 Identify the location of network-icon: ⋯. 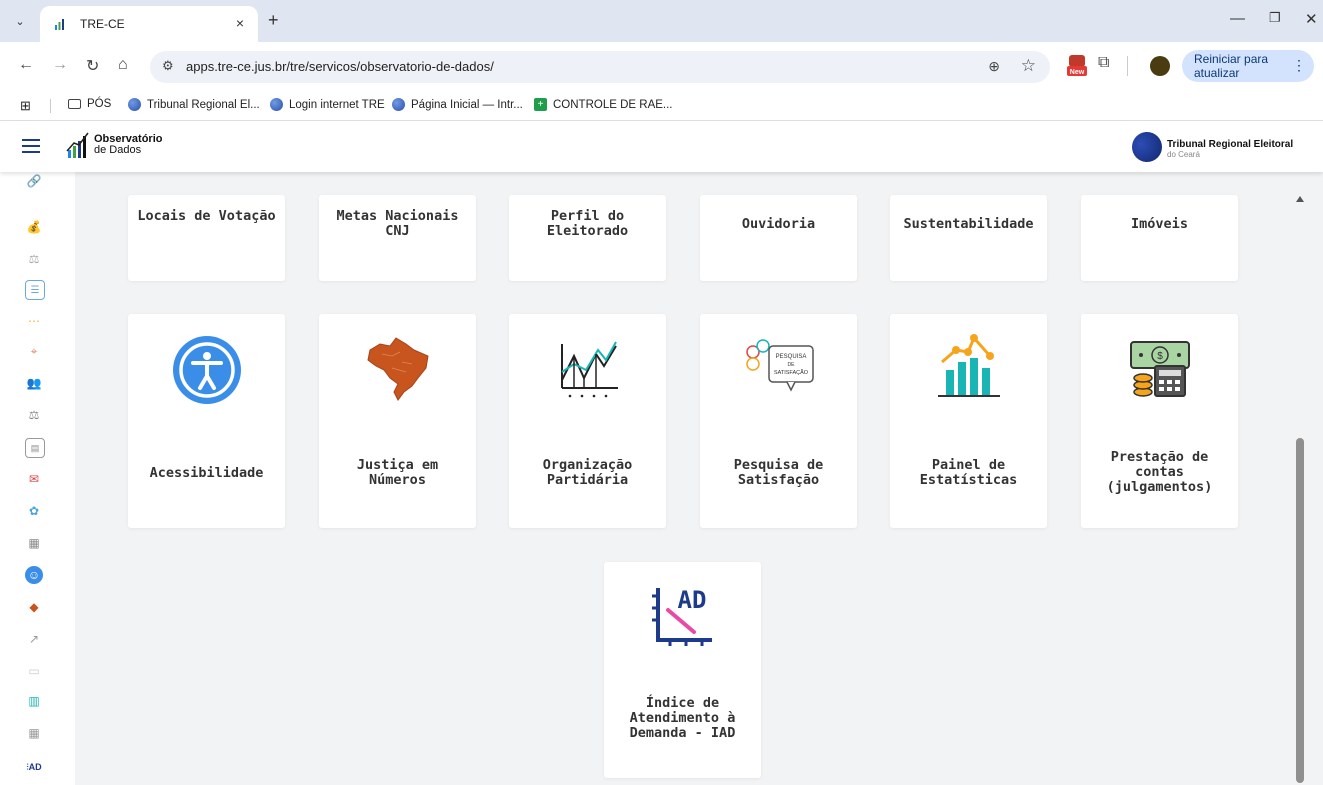
(34, 321).